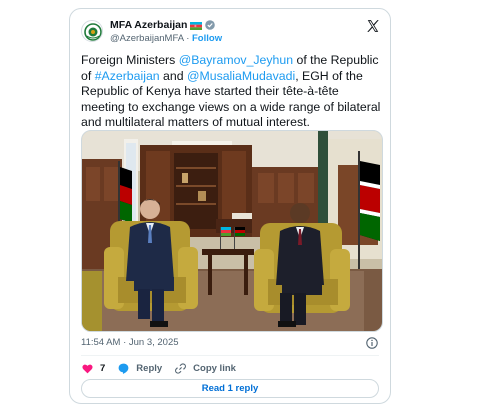 Image resolution: width=480 pixels, height=407 pixels. I want to click on mention-link: @Bayramov_Jeyhun, so click(236, 60).